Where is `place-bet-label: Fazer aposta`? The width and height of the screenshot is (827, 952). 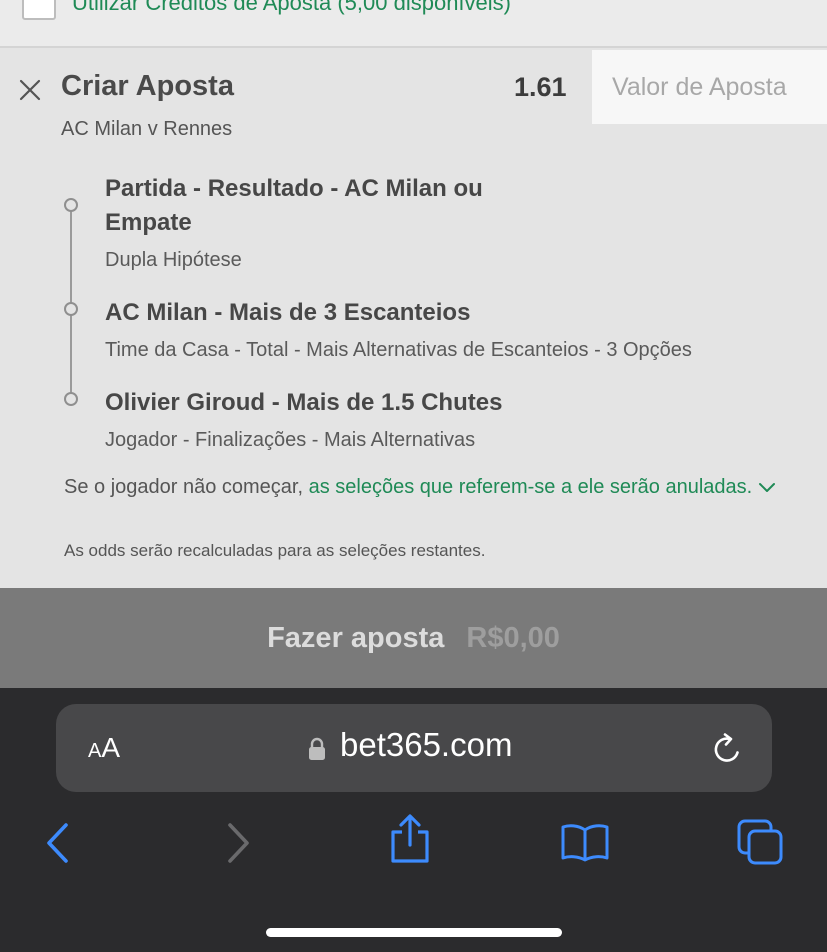 place-bet-label: Fazer aposta is located at coordinates (356, 637).